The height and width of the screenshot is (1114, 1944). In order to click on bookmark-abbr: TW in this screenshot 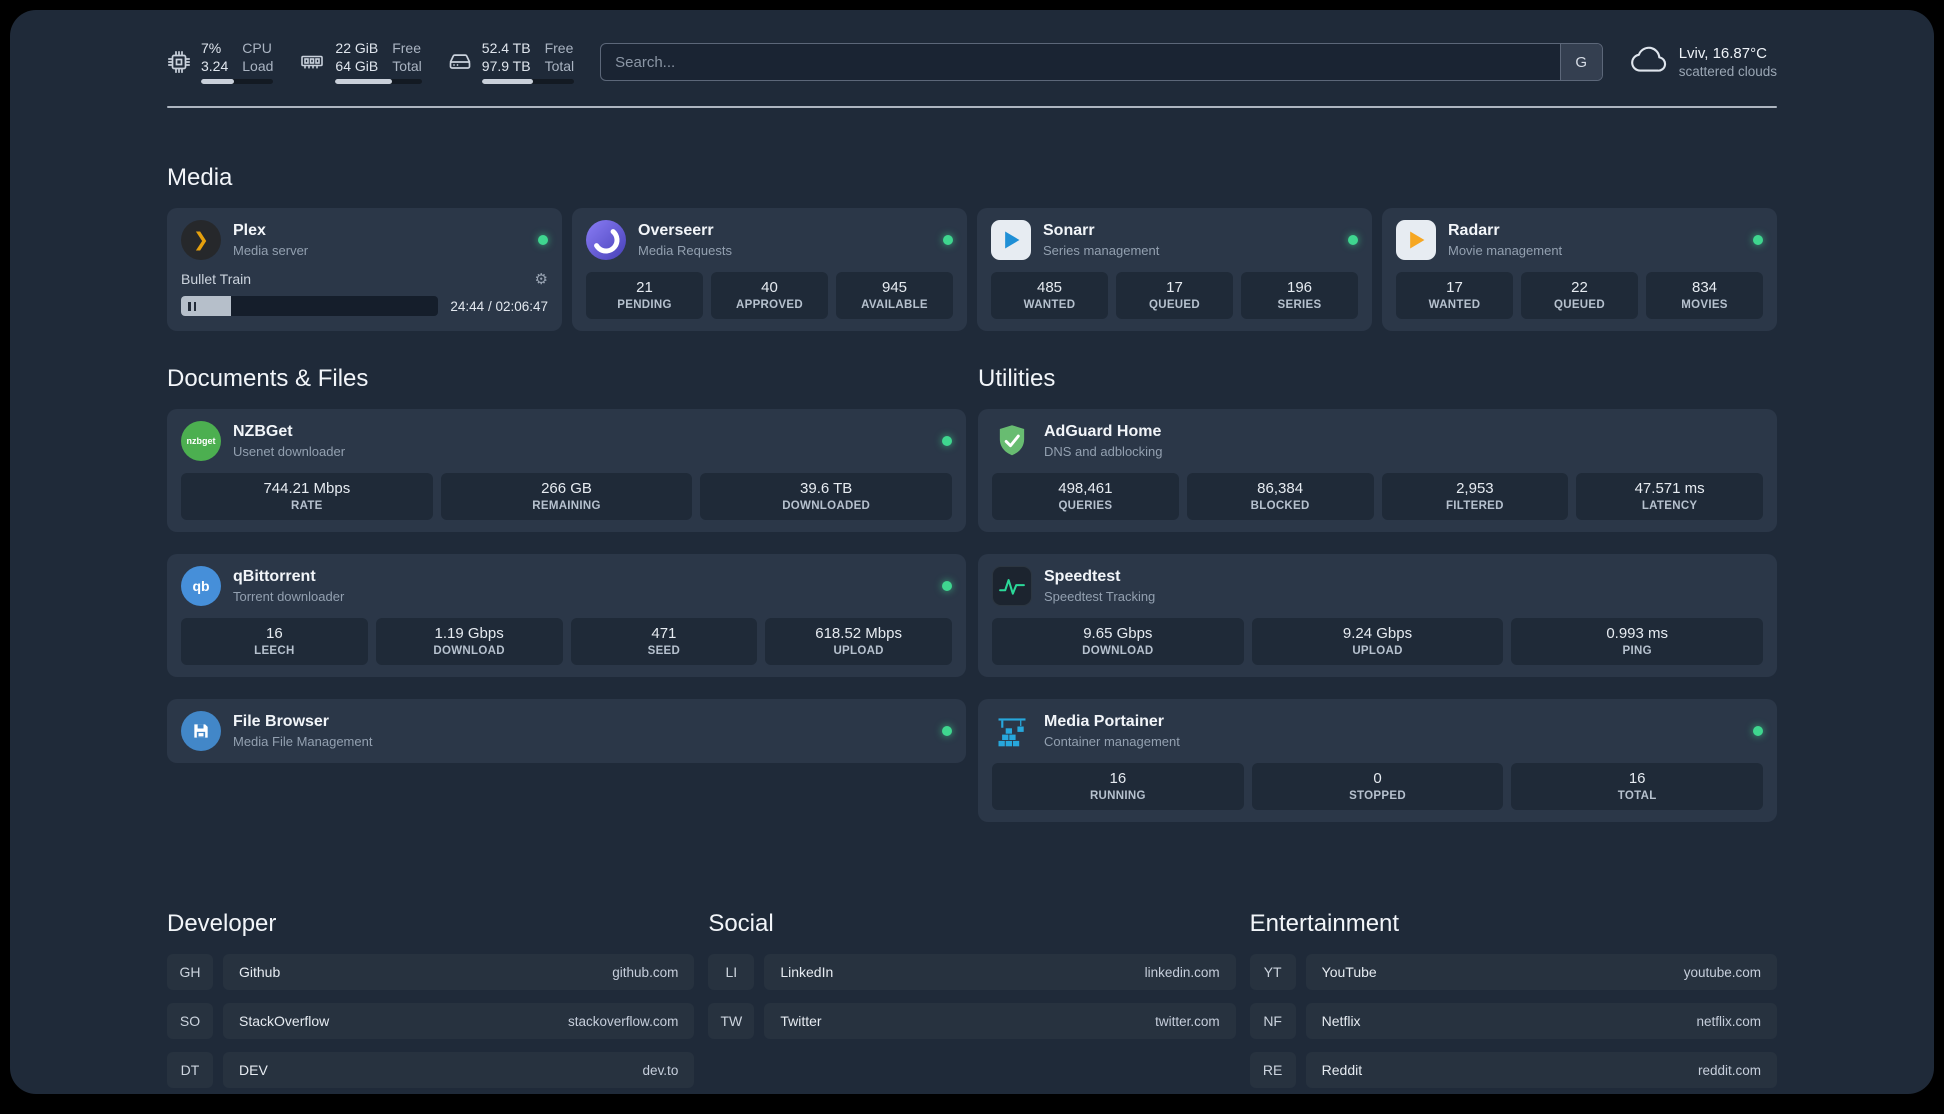, I will do `click(731, 1021)`.